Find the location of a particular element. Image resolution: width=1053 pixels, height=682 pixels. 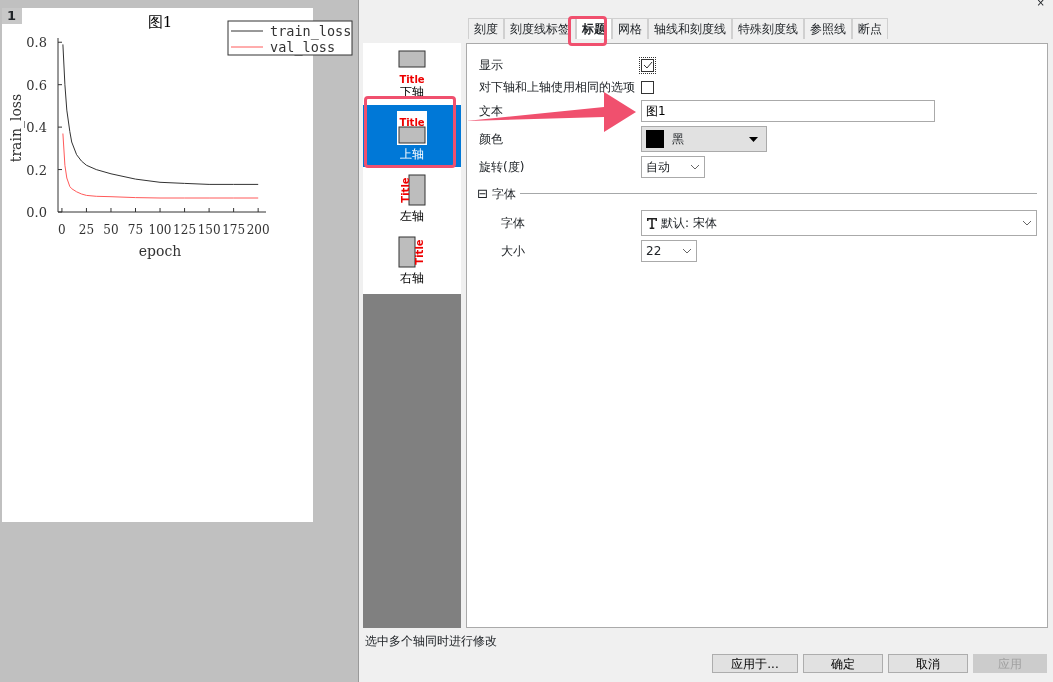

size-dropdown: 22 is located at coordinates (669, 250).